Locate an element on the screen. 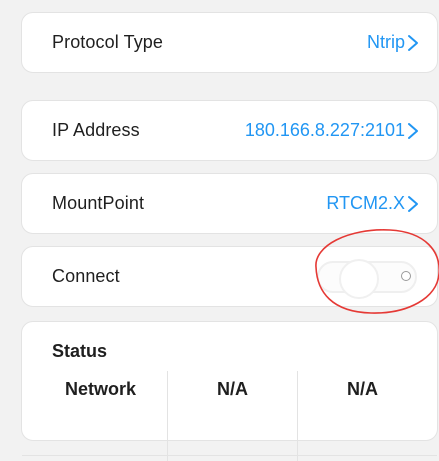  protocol-type-value: Ntrip is located at coordinates (386, 42).